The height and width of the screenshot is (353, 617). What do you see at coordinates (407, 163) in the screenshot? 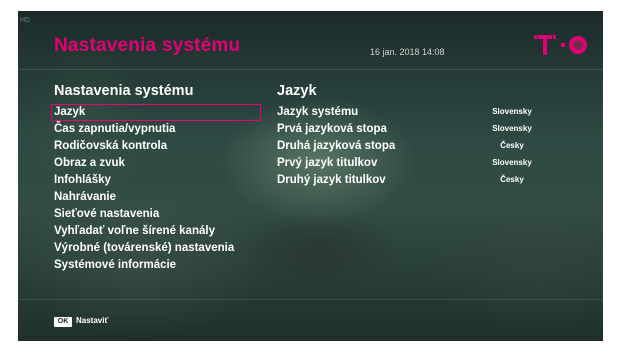
I see `setting-row: Prvý jazyk titulkov Slovensky` at bounding box center [407, 163].